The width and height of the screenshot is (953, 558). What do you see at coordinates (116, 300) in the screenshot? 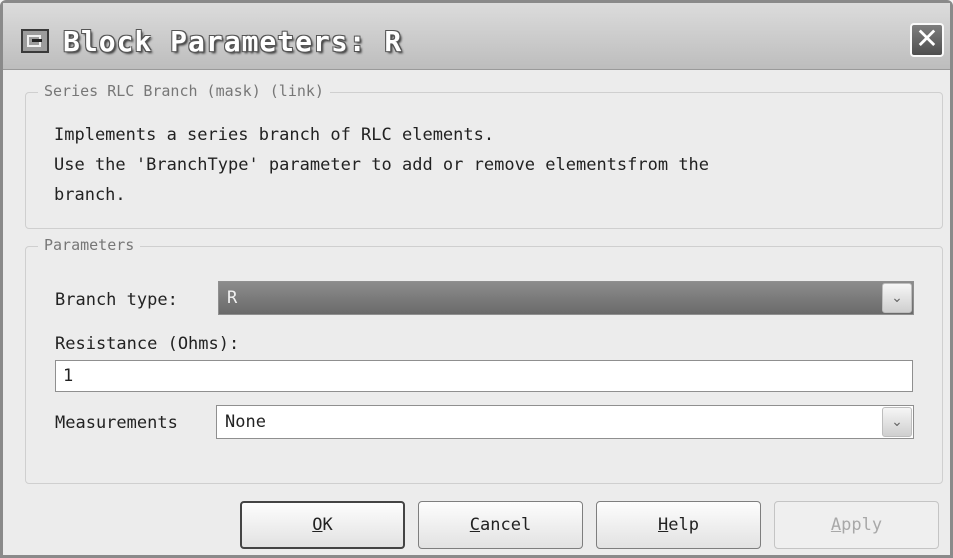
I see `branch-type-label: Branch type:` at bounding box center [116, 300].